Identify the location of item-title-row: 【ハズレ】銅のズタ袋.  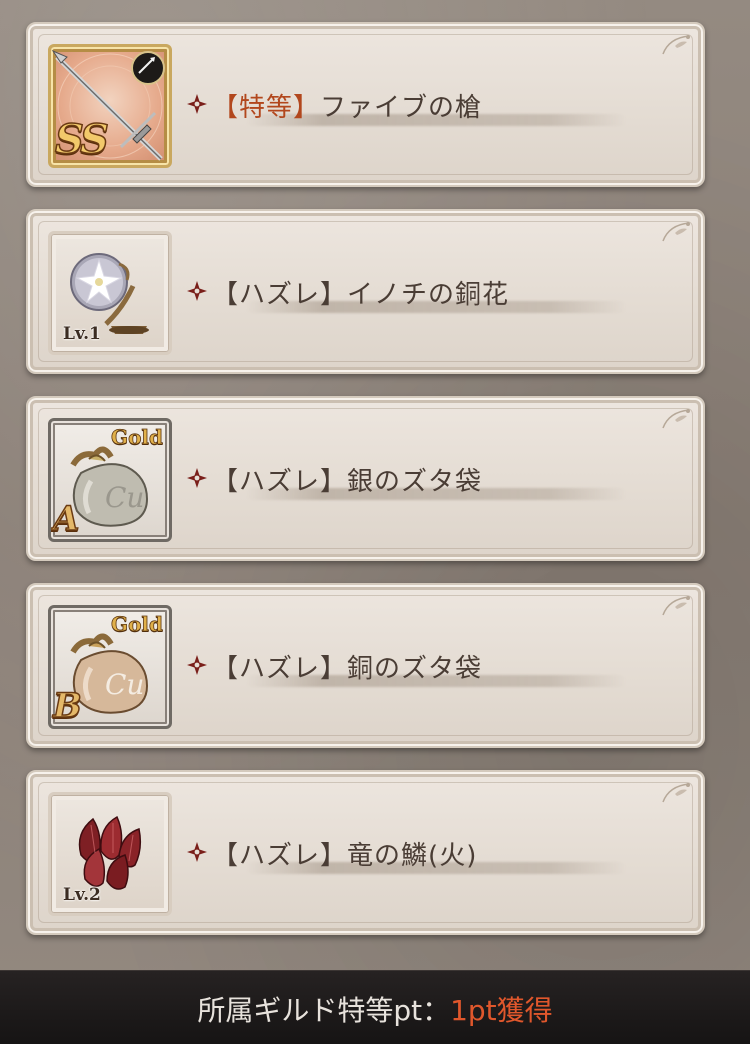
(434, 666).